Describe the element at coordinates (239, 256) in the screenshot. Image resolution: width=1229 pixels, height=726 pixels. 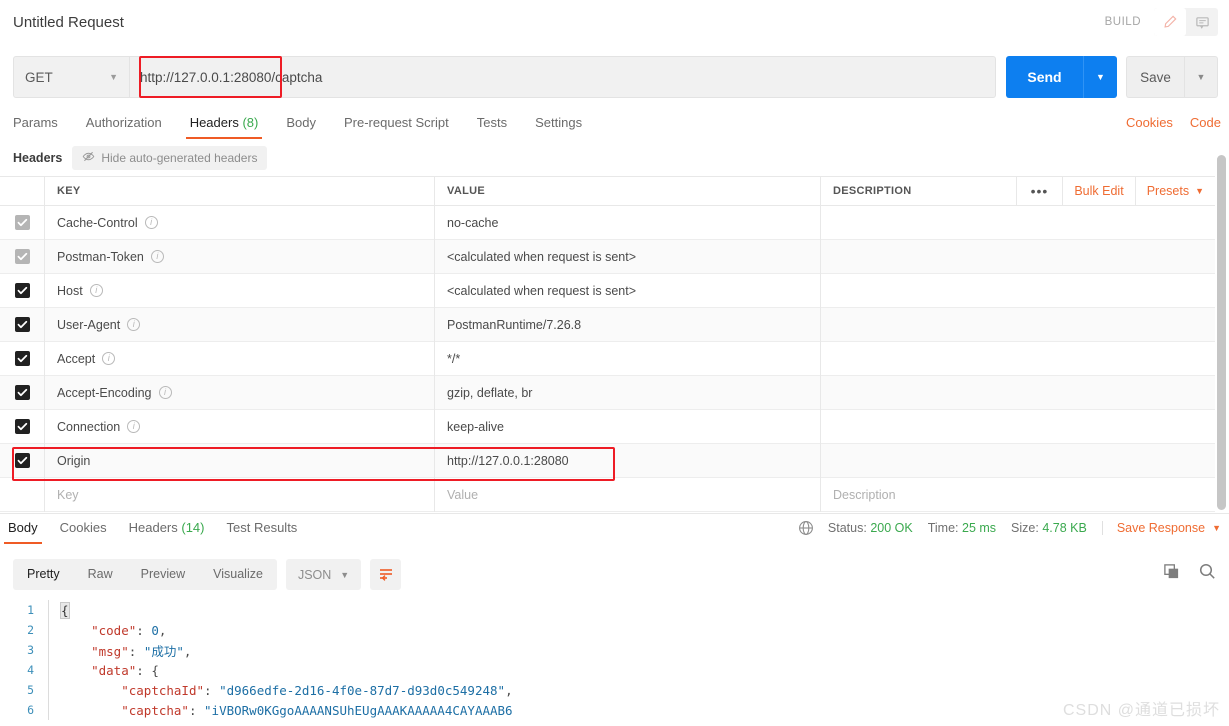
I see `row-key-cell: Postman-Token i` at that location.